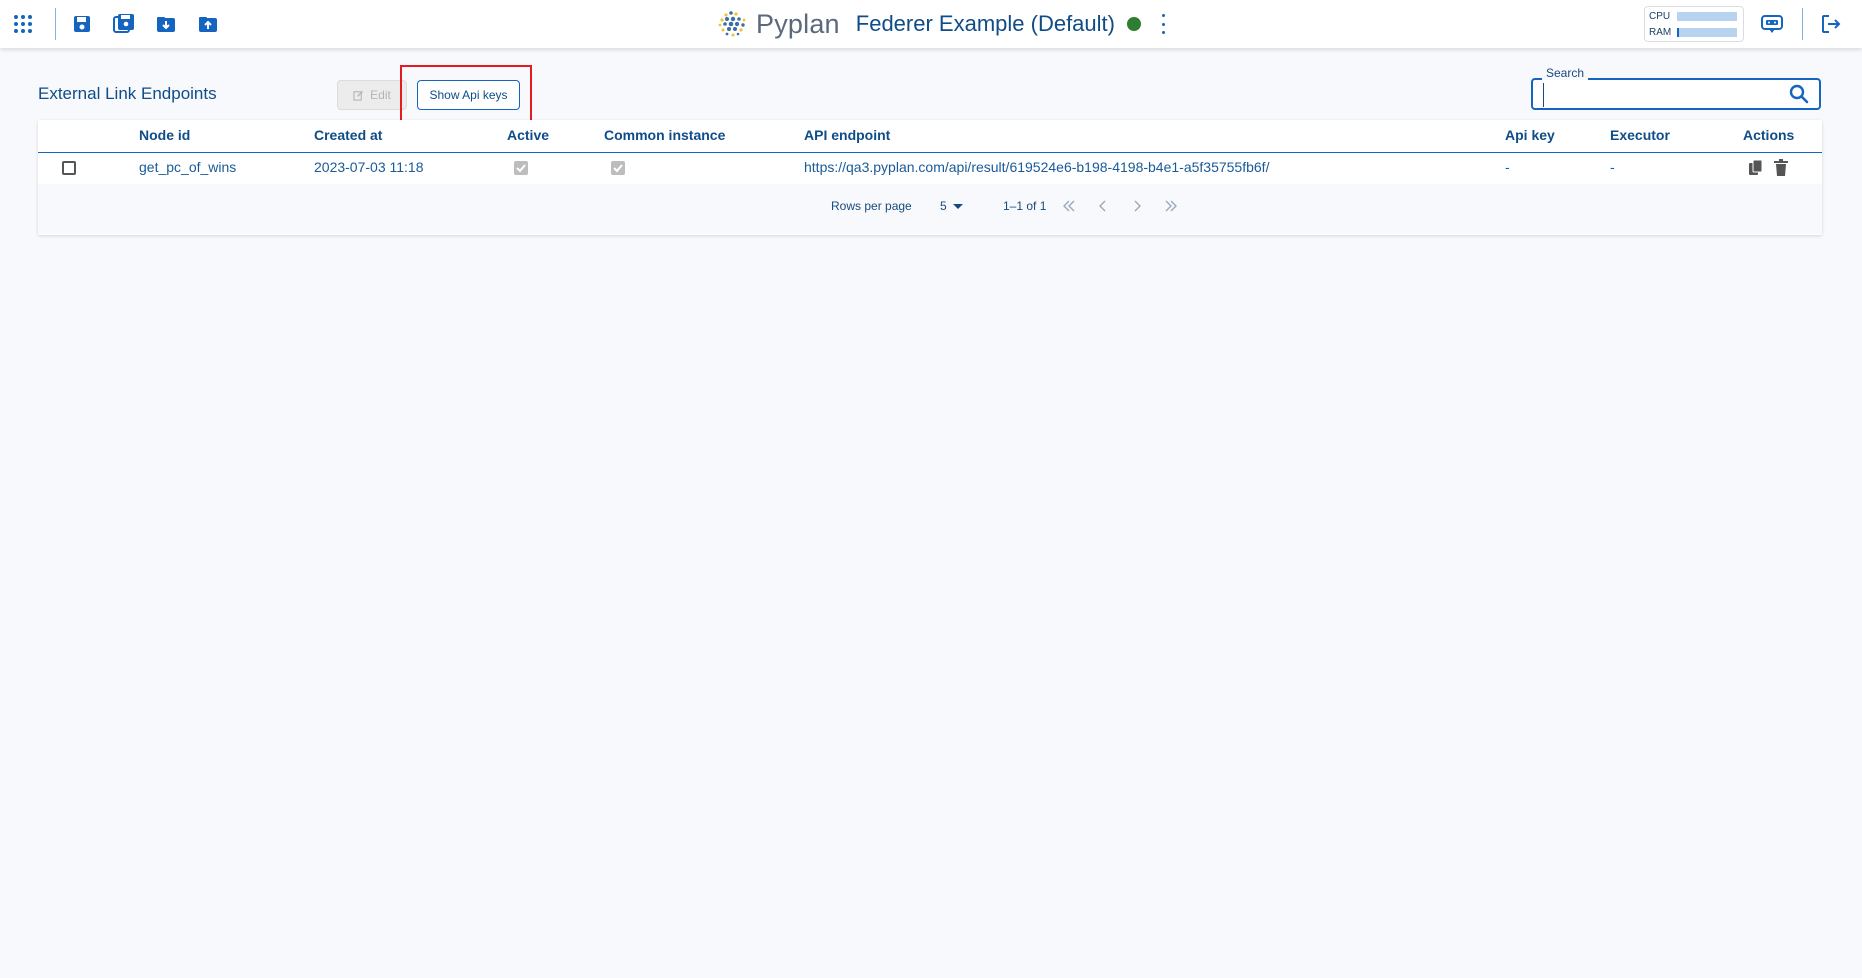 The width and height of the screenshot is (1862, 978). Describe the element at coordinates (380, 95) in the screenshot. I see `edit-button-label: Edit` at that location.